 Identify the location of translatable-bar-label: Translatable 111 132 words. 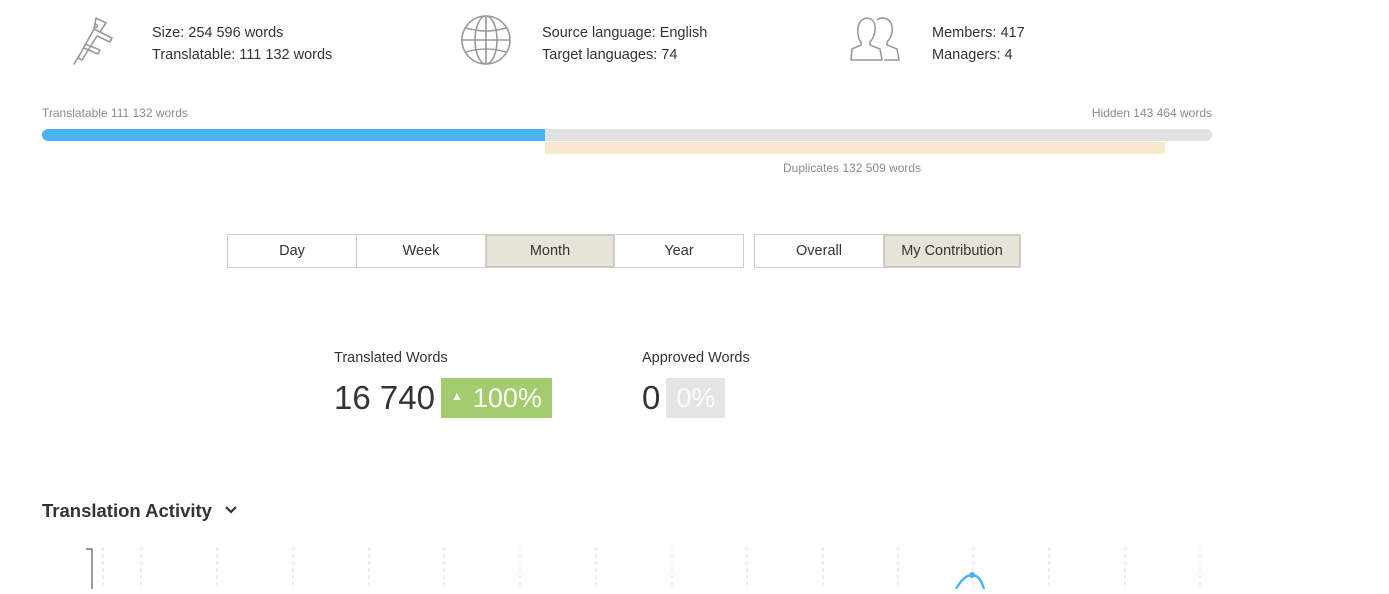
(115, 113).